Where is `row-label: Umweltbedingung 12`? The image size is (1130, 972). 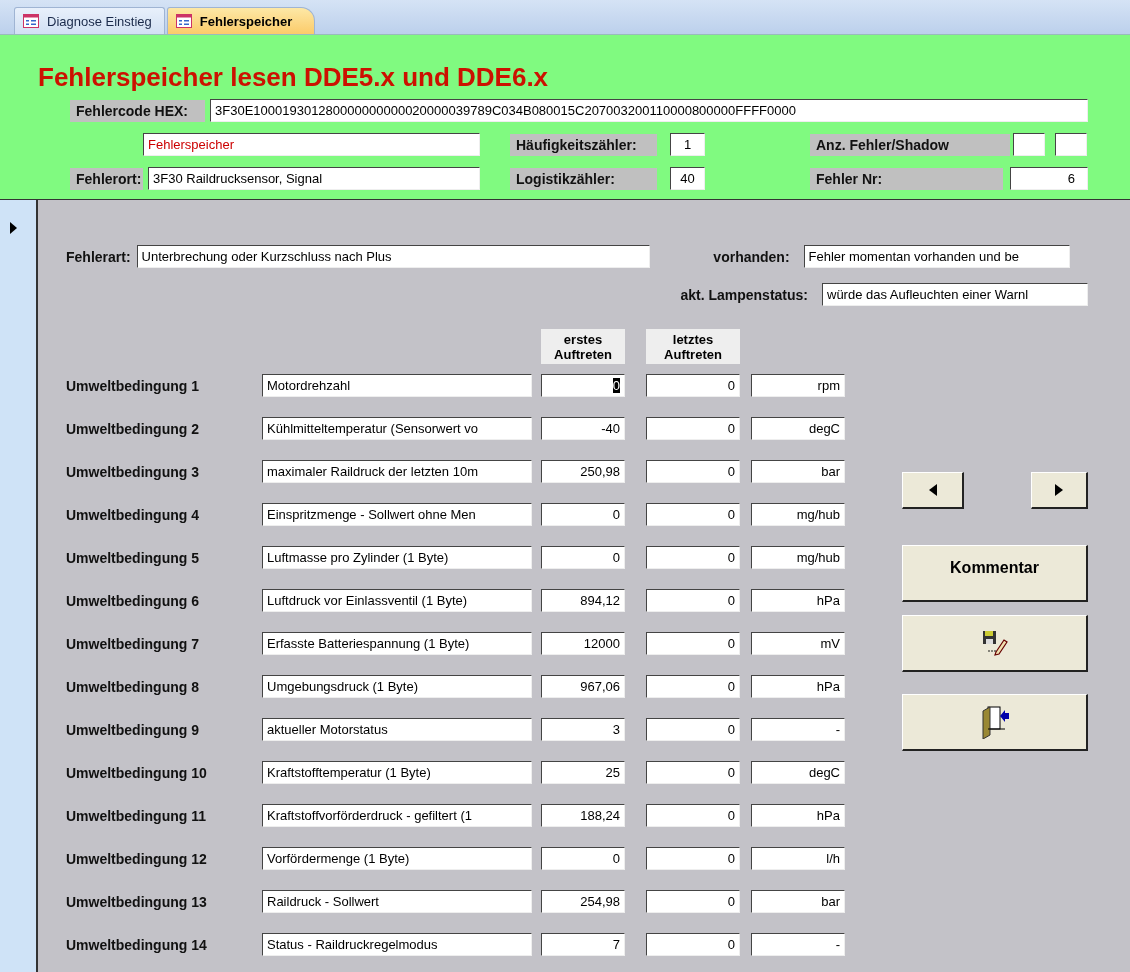
row-label: Umweltbedingung 12 is located at coordinates (137, 858).